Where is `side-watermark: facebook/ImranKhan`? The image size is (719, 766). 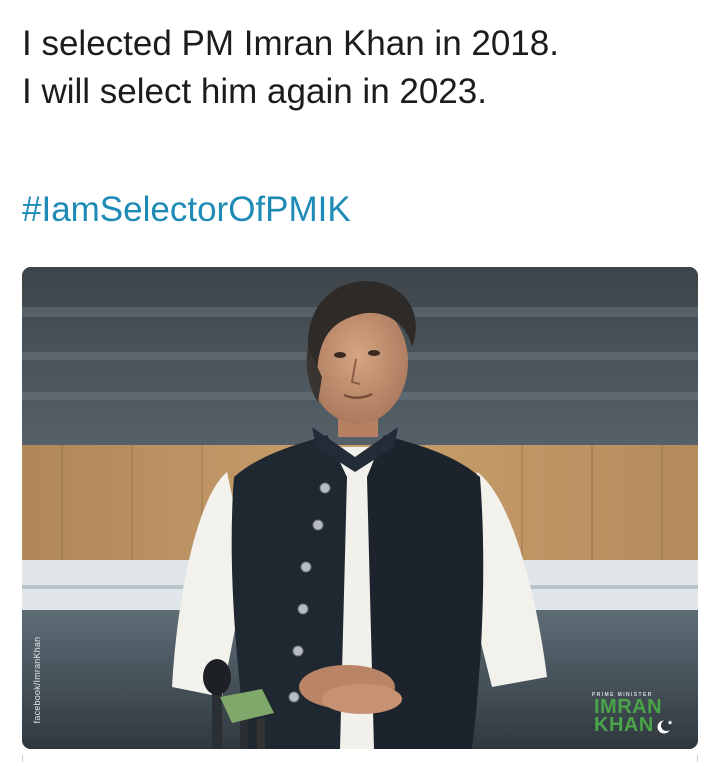 side-watermark: facebook/ImranKhan is located at coordinates (37, 680).